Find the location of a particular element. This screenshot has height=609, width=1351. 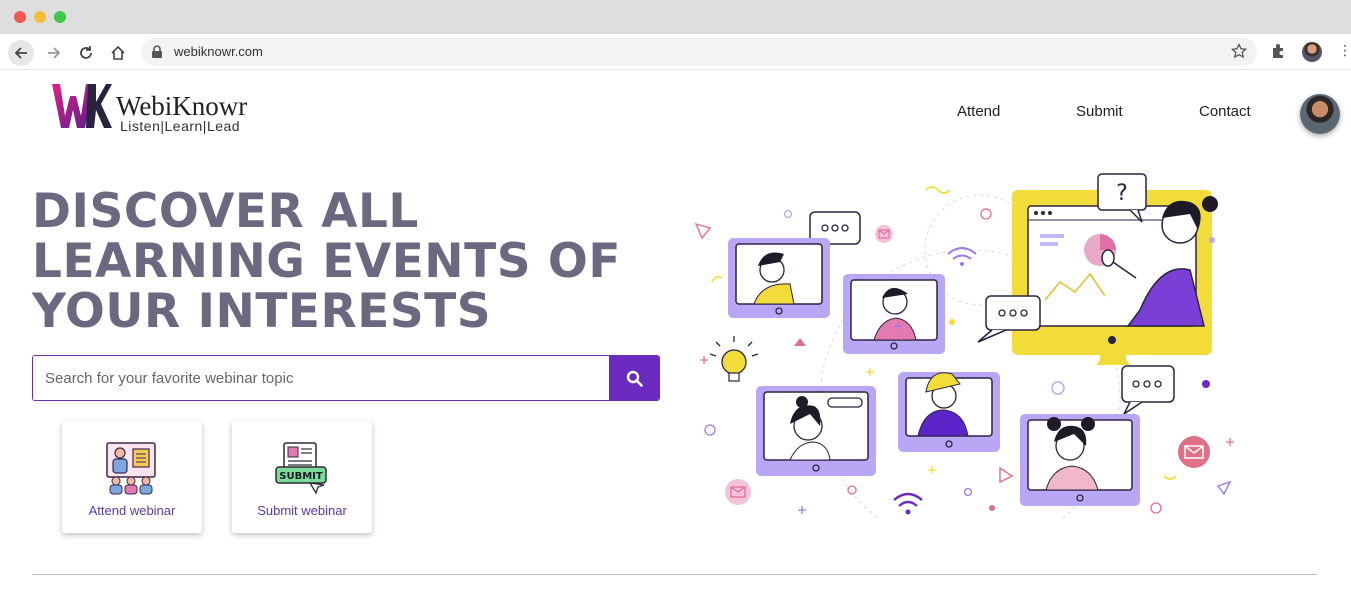

browser-toolbar: webiknowr.com ⋮ is located at coordinates (675, 52).